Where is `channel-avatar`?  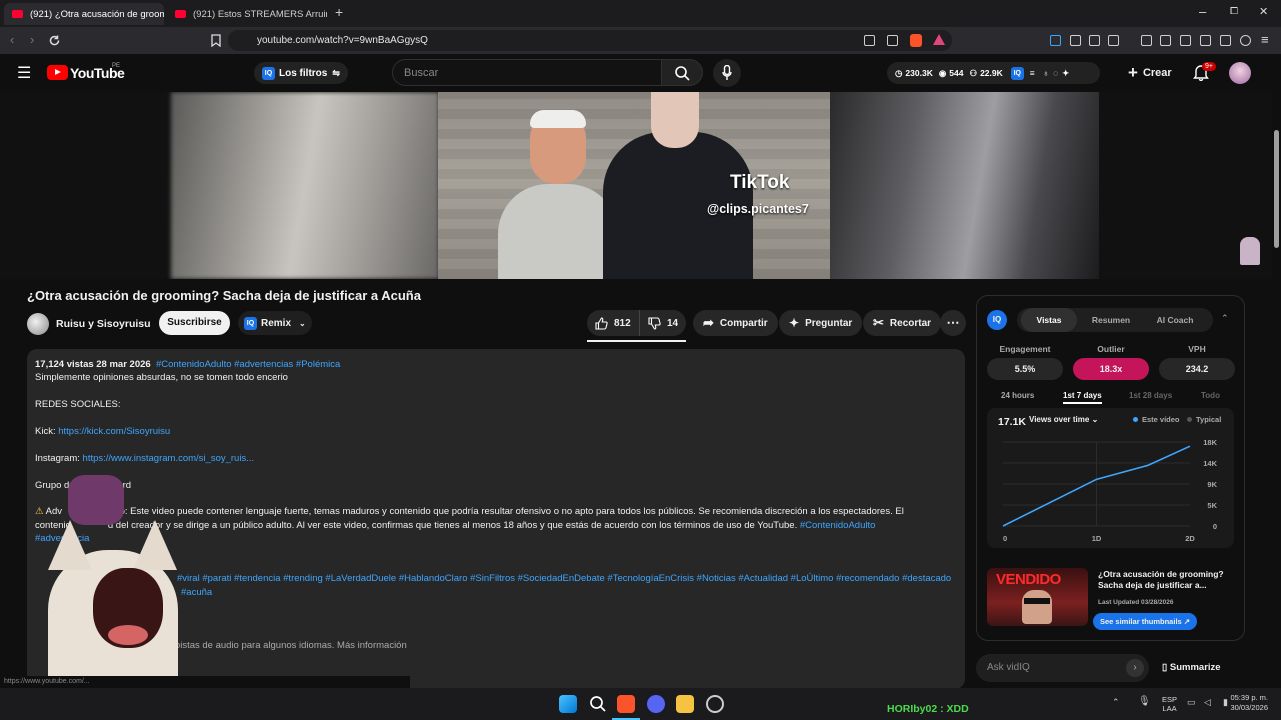
channel-avatar is located at coordinates (38, 324).